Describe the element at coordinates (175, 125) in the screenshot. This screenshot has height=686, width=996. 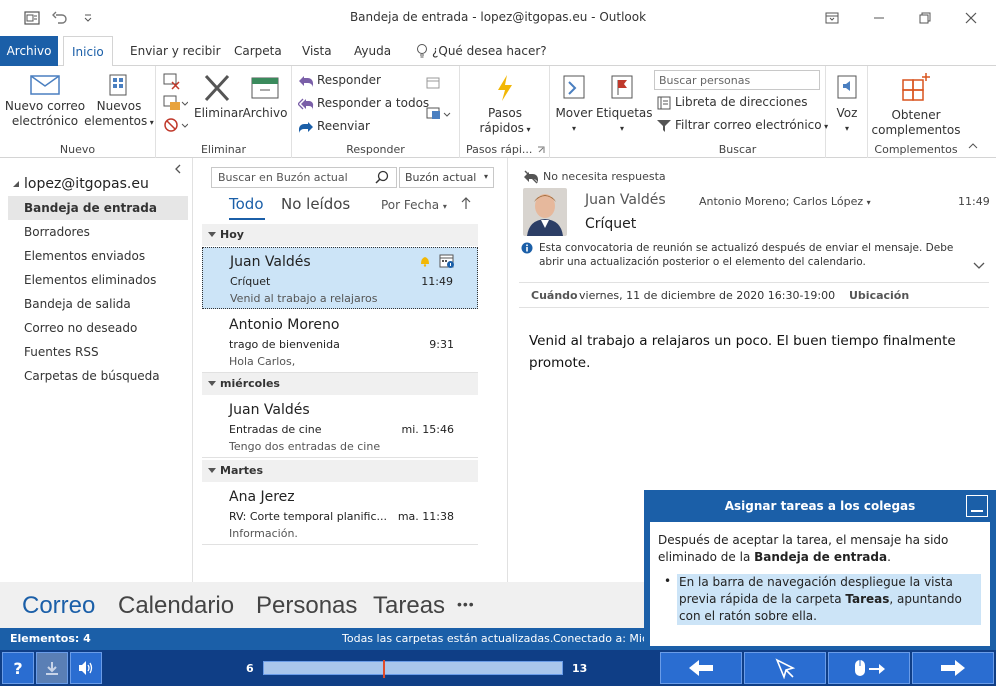
I see `junk-icon` at that location.